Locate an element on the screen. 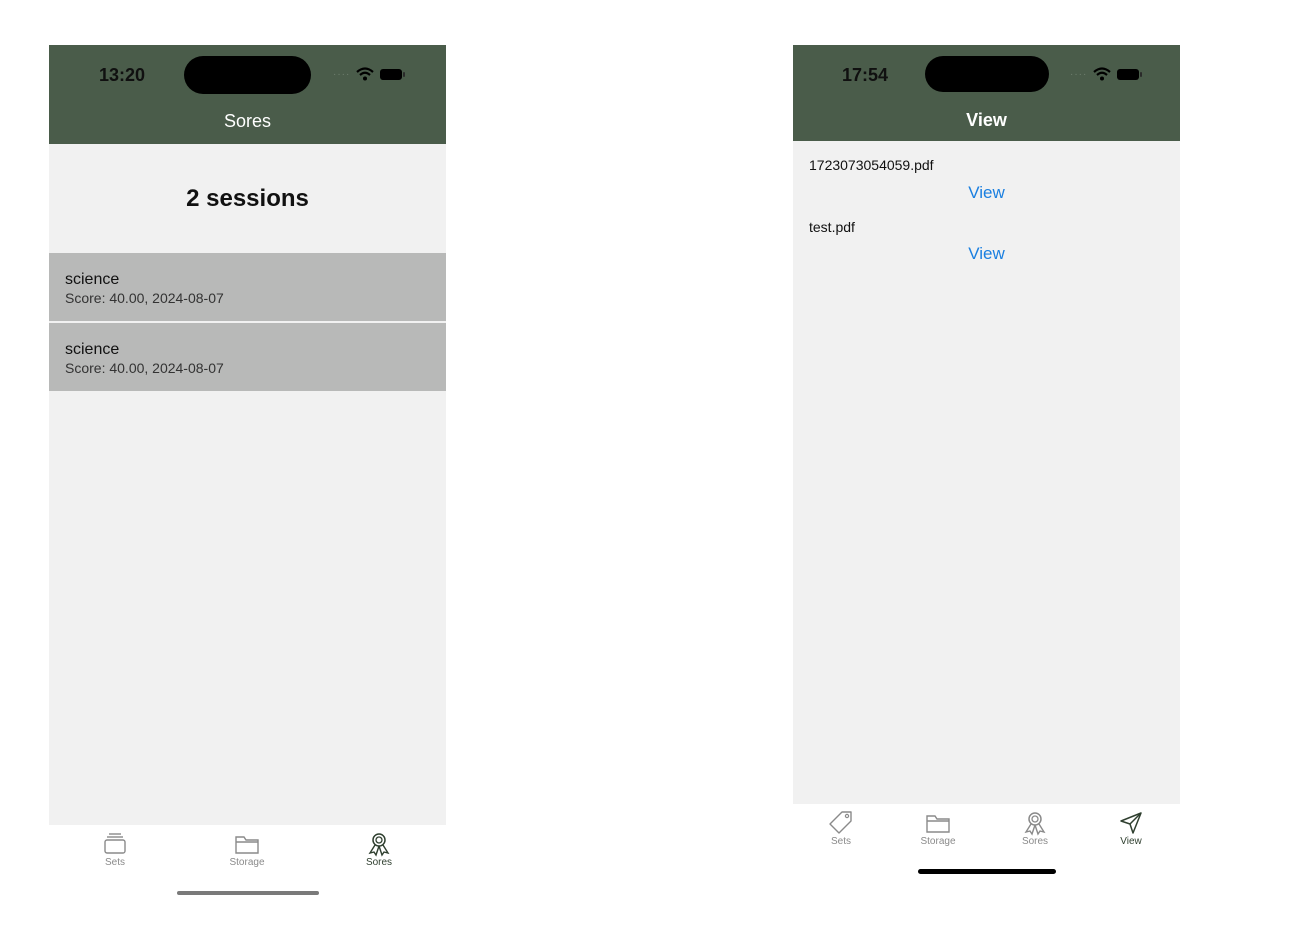 This screenshot has width=1306, height=934. file-name: test.pdf is located at coordinates (832, 227).